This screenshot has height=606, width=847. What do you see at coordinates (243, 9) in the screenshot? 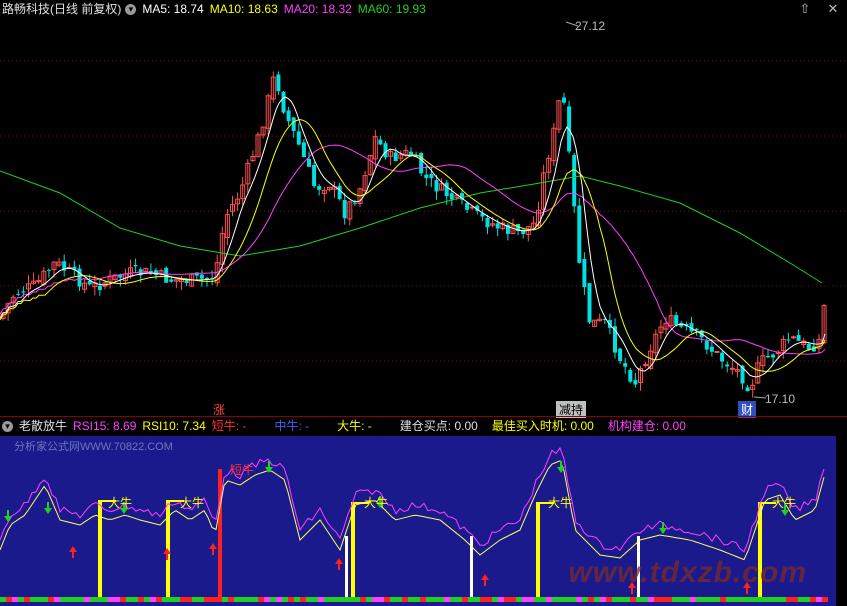
I see `ma10-value: MA10: 18.63` at bounding box center [243, 9].